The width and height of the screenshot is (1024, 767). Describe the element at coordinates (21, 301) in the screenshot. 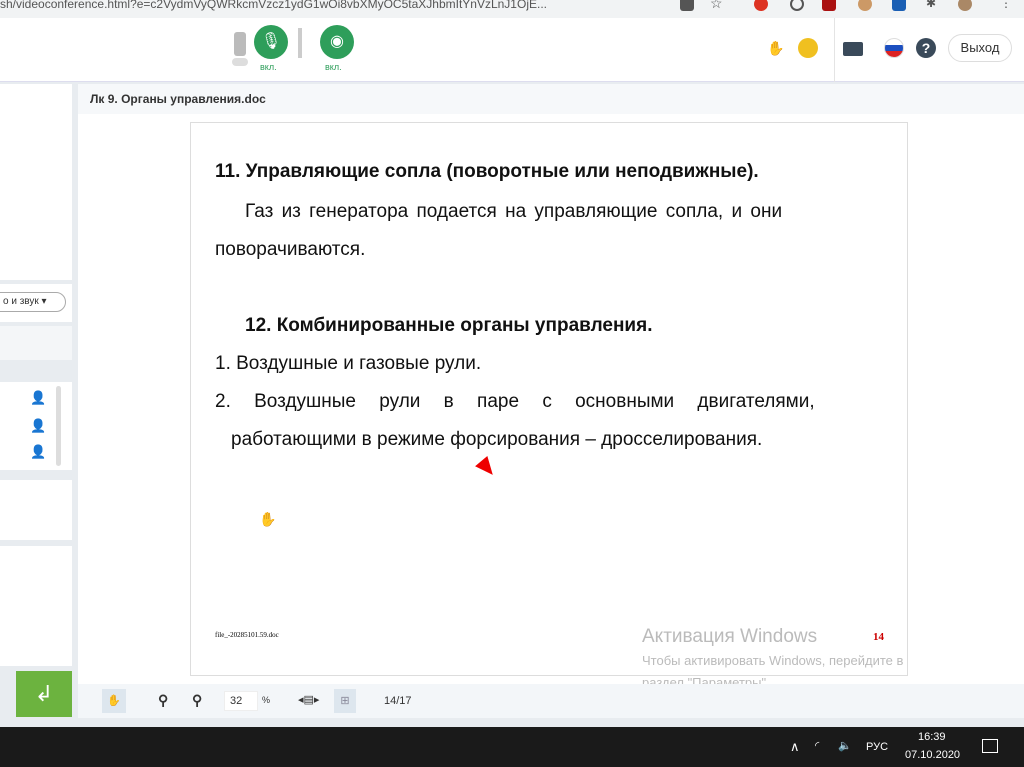

I see `dropdown-label: о и звук` at that location.